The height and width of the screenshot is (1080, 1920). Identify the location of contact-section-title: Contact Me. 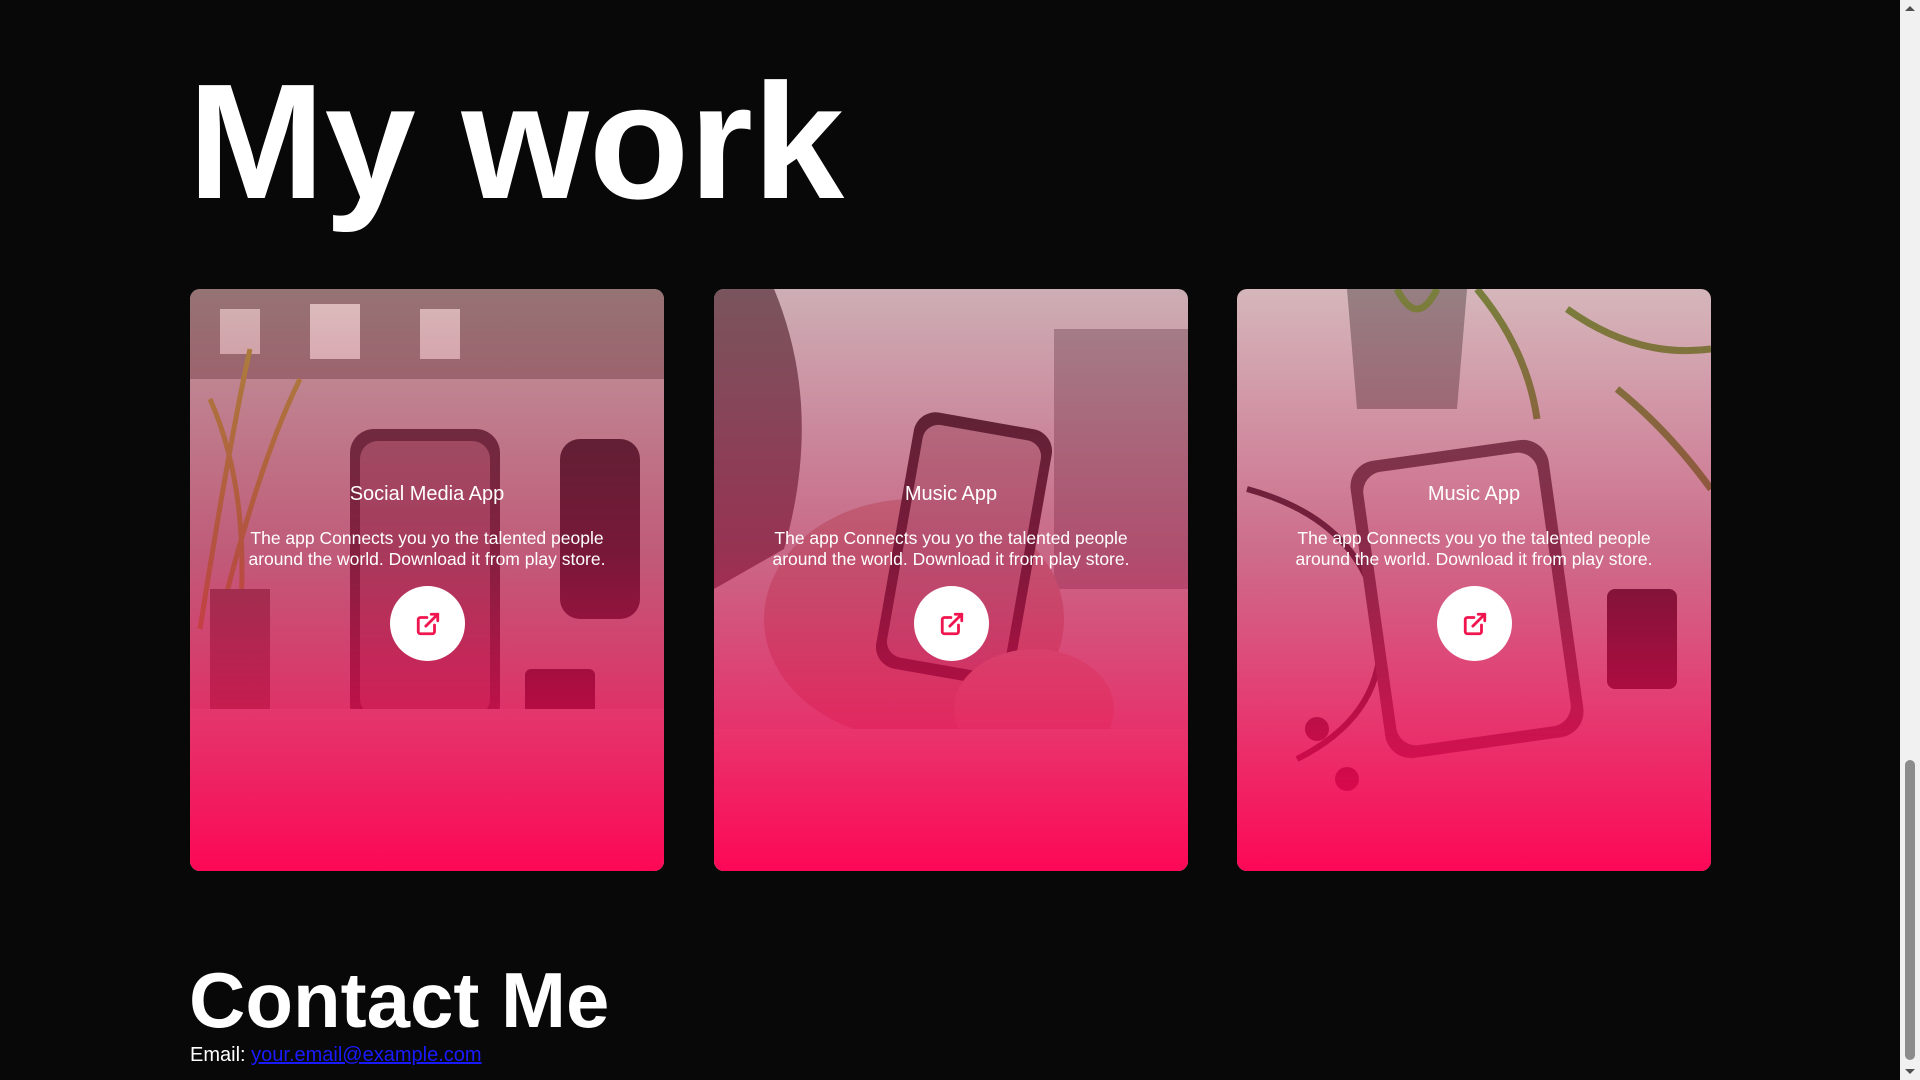
(399, 1000).